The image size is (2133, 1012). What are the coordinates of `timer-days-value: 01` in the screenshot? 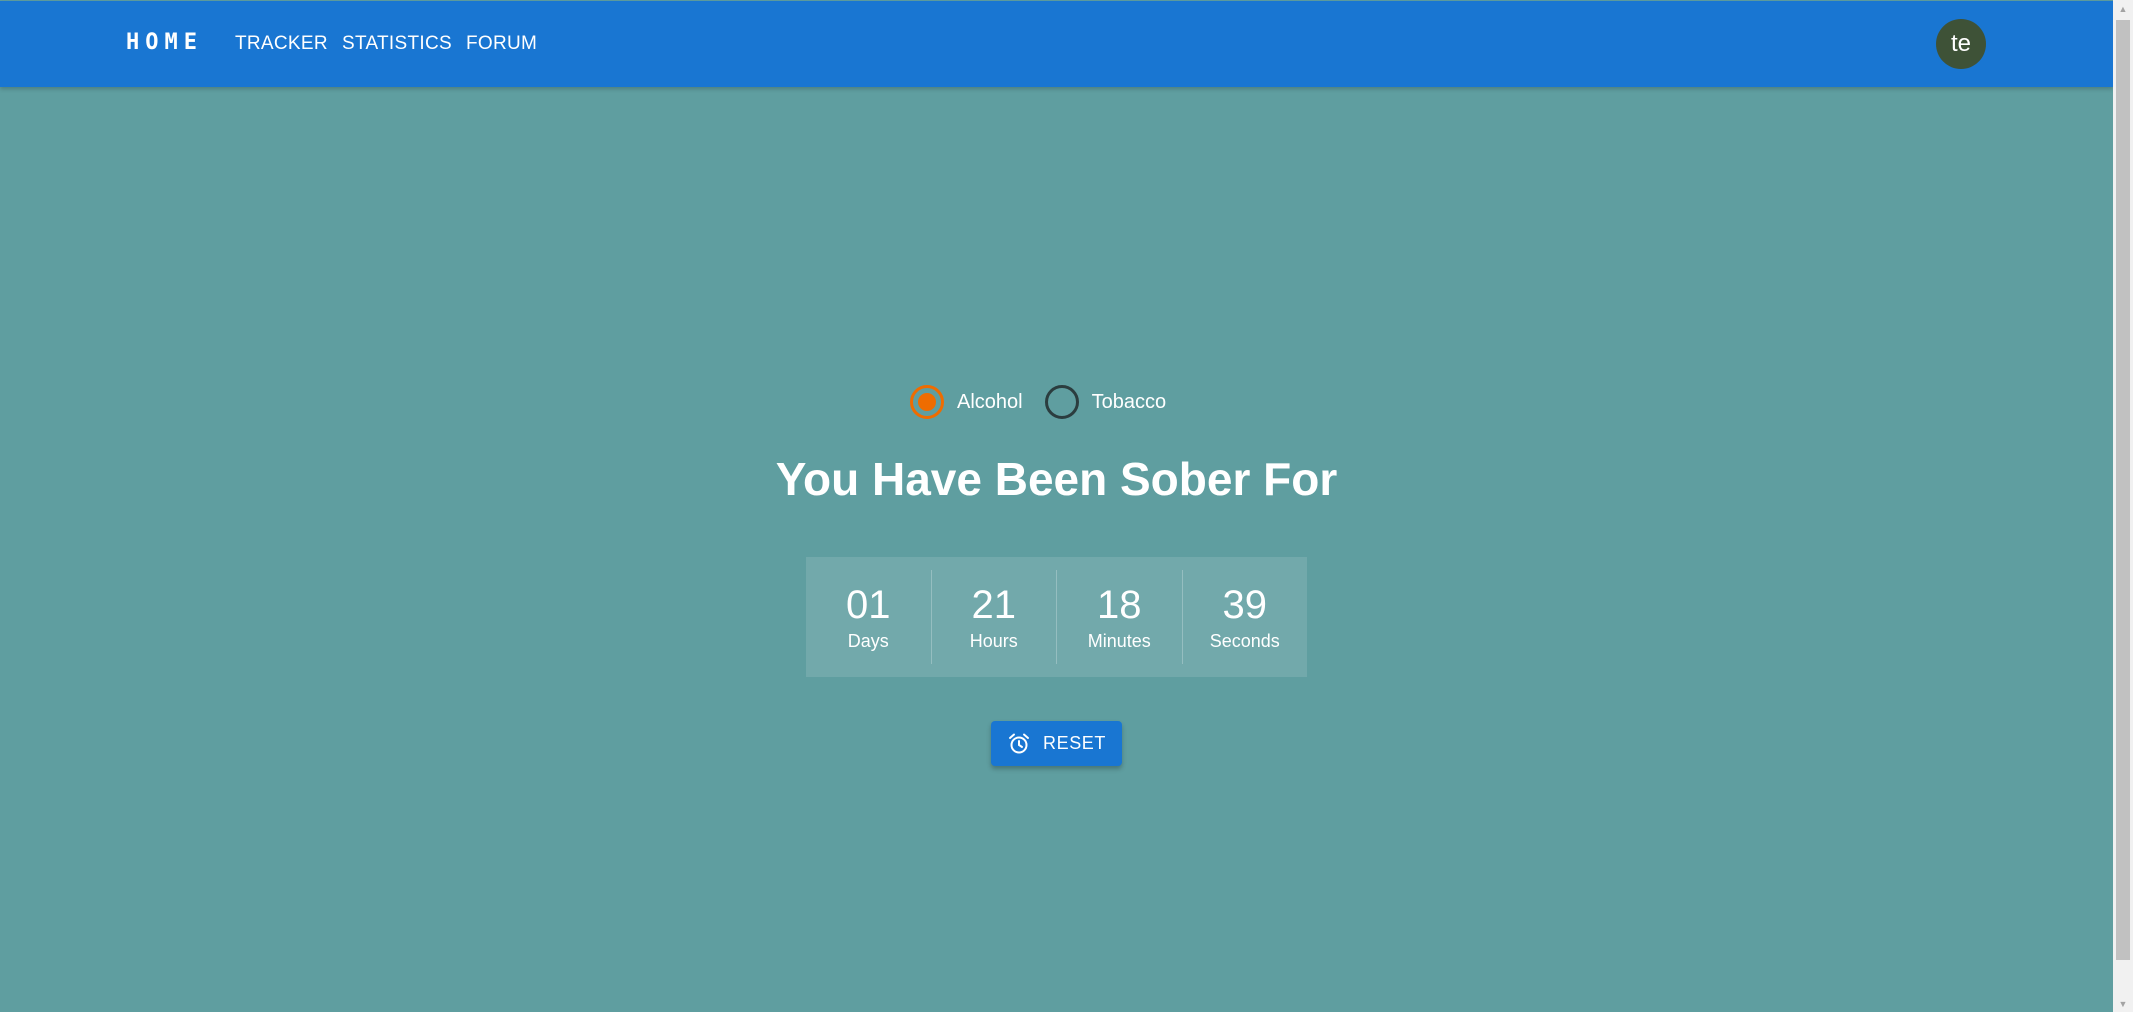 It's located at (868, 605).